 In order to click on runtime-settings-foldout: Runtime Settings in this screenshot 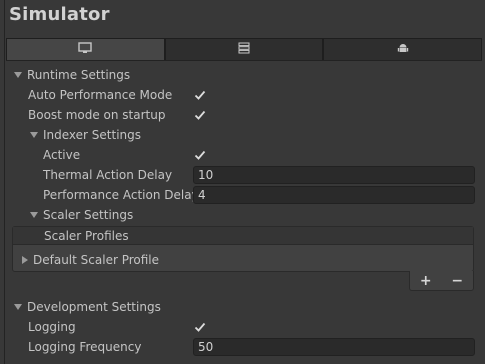, I will do `click(72, 75)`.